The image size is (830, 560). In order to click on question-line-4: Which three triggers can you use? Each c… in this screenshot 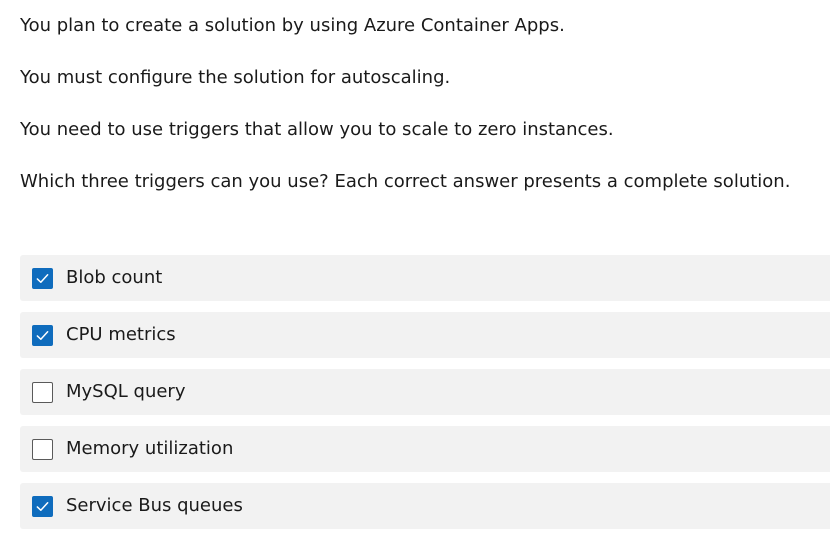, I will do `click(405, 181)`.